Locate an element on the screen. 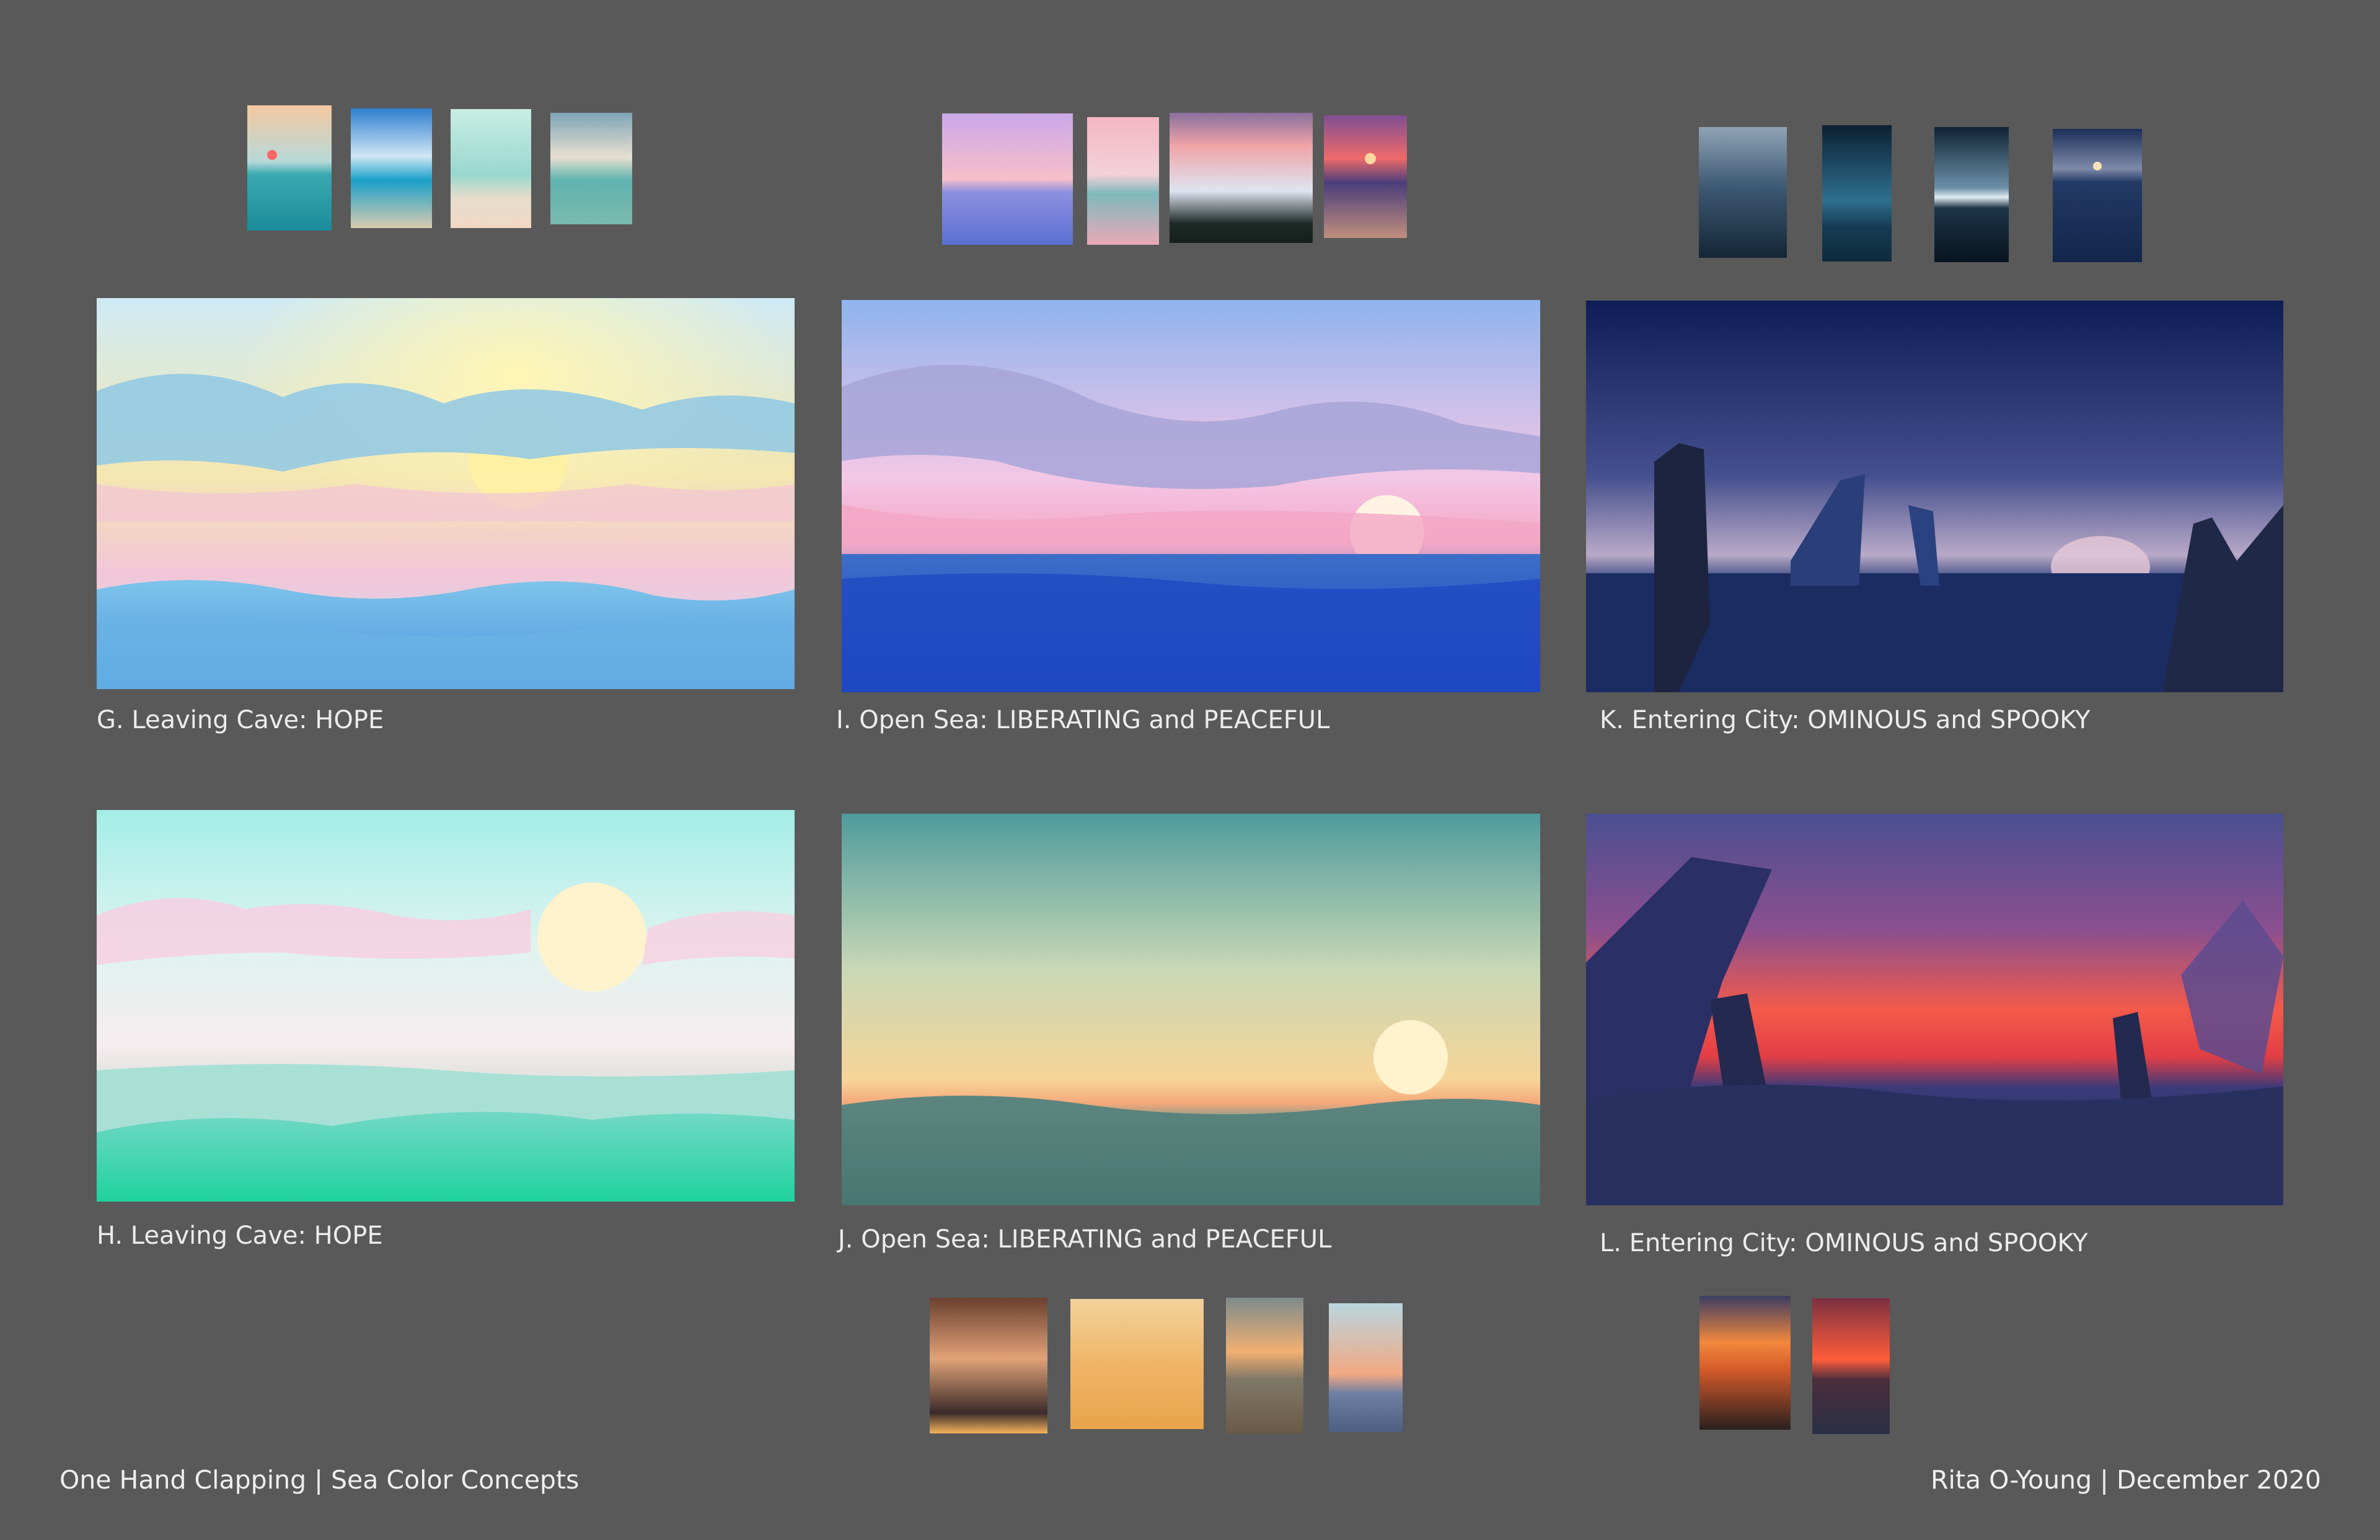 The height and width of the screenshot is (1540, 2380). painting-panel-g is located at coordinates (446, 493).